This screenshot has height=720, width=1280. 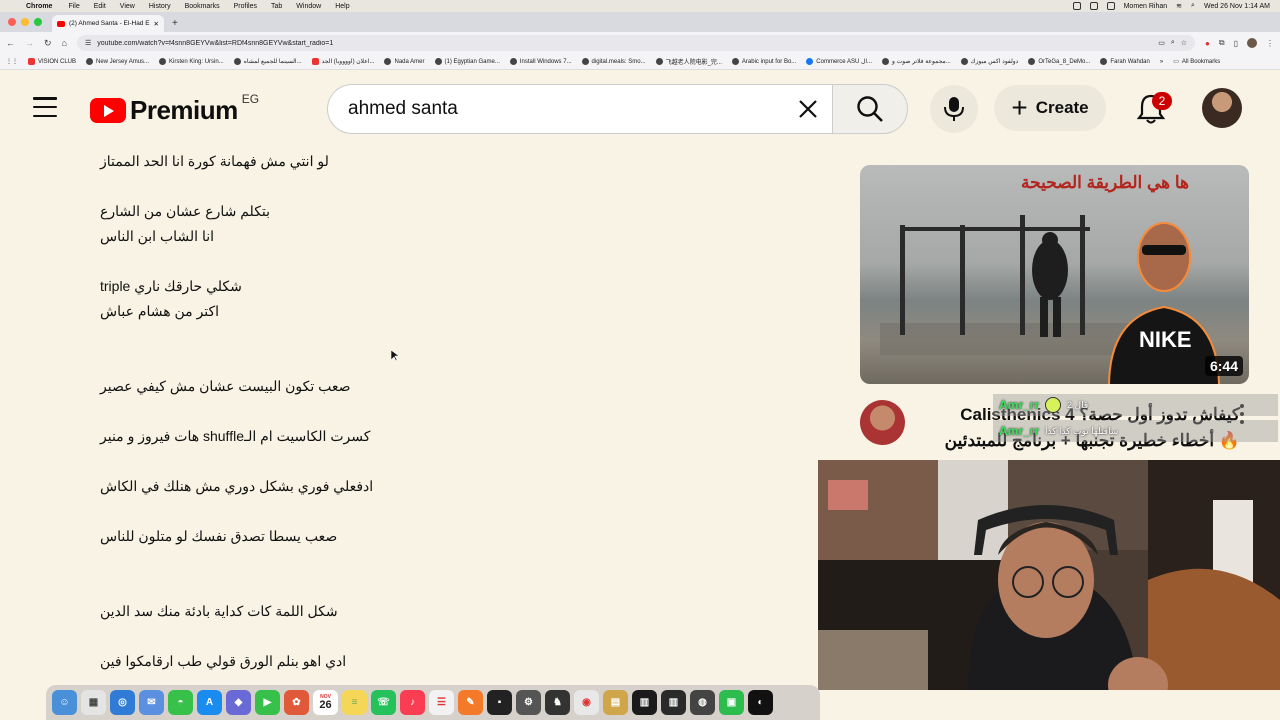 I want to click on back-icon: ←, so click(x=10, y=43).